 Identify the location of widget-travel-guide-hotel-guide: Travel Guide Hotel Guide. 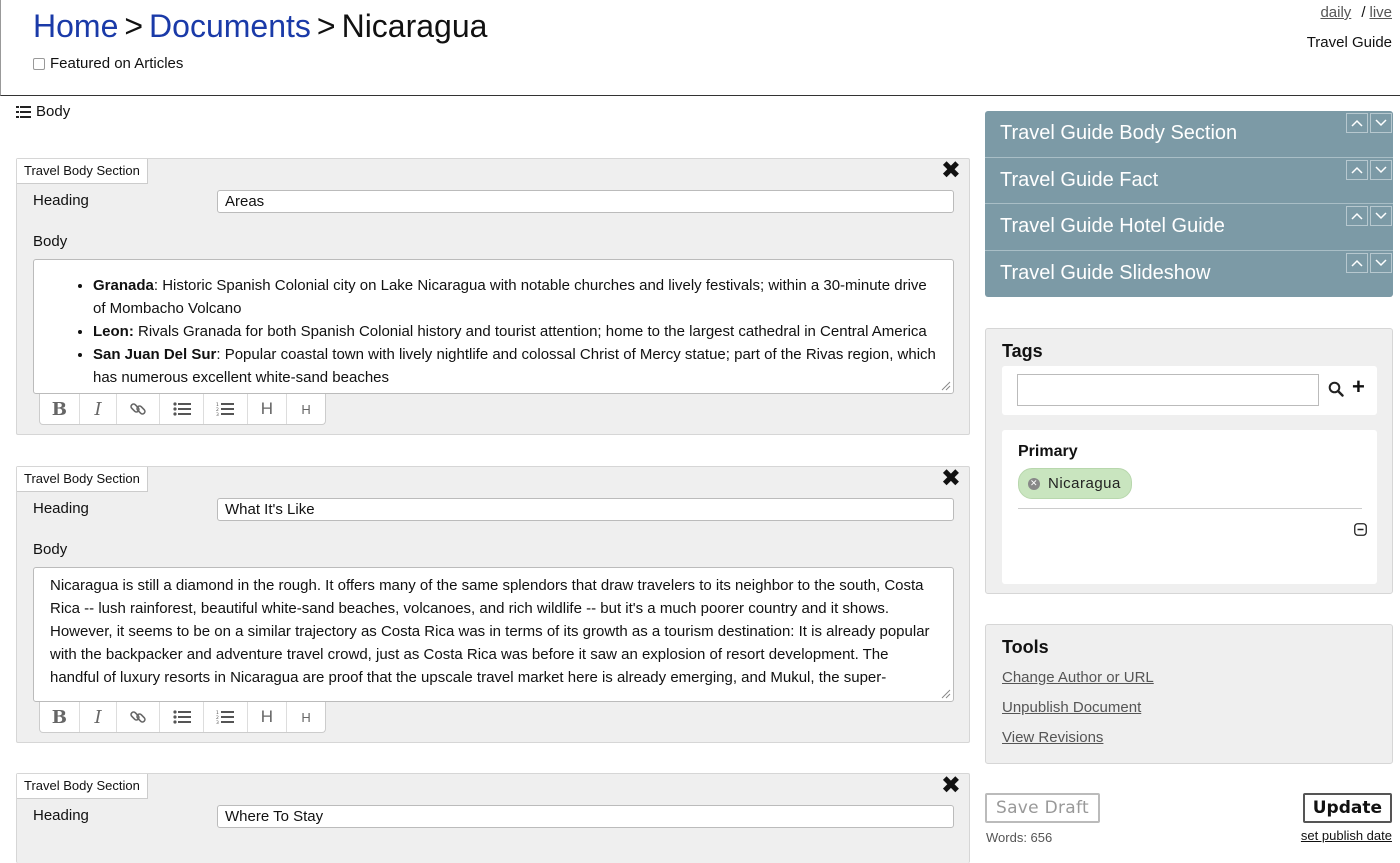
(1189, 227).